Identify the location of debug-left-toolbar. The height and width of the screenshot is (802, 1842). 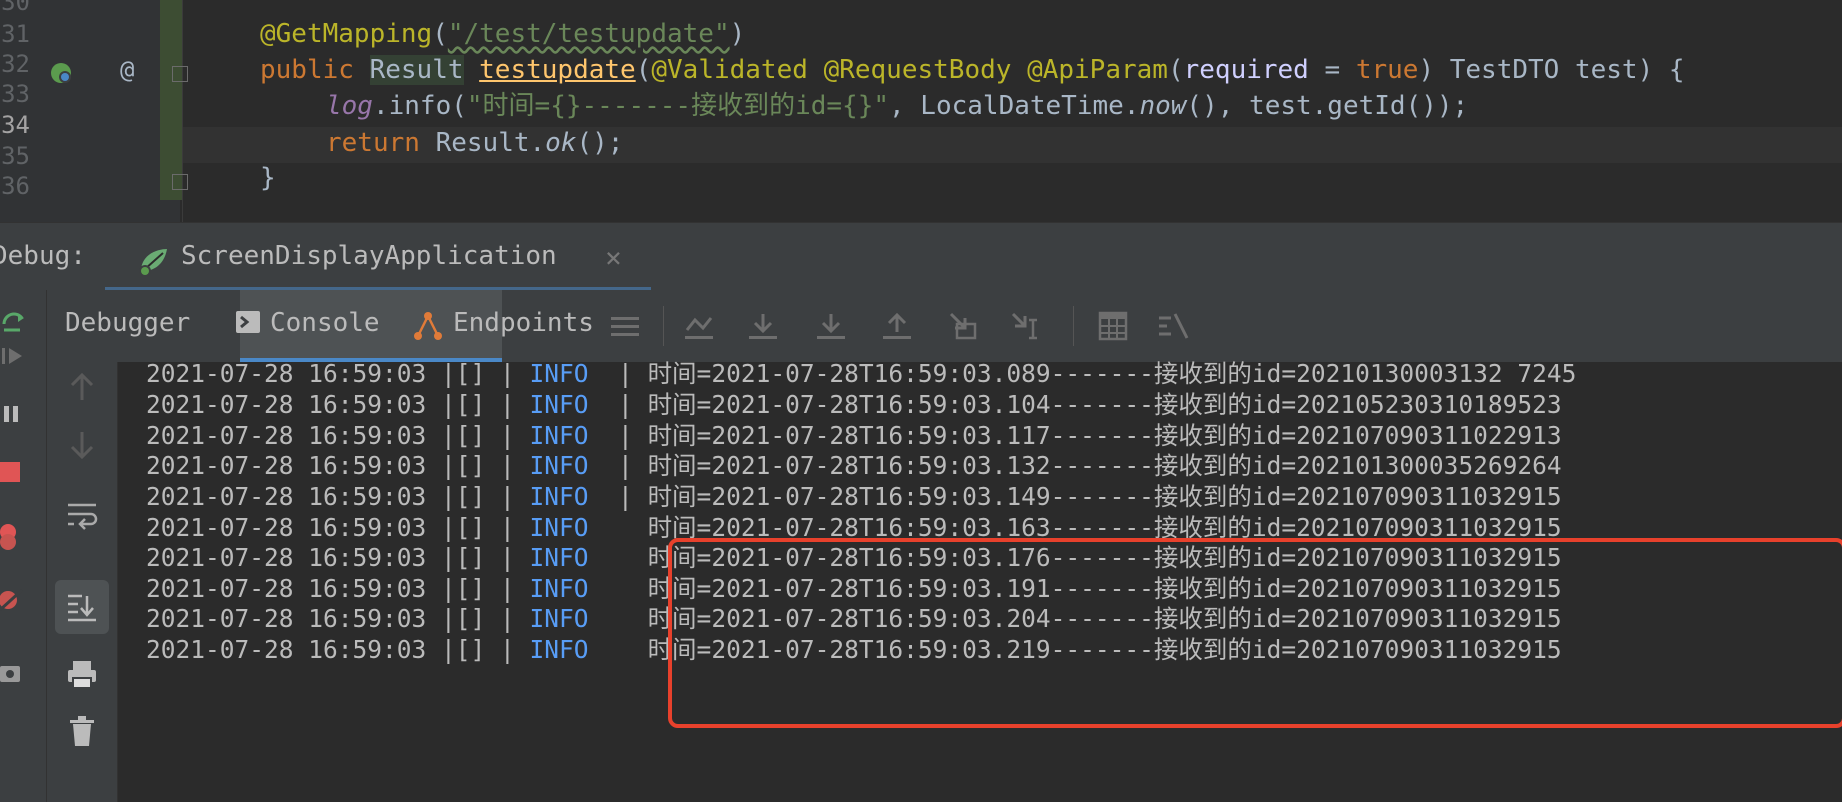
(23, 546).